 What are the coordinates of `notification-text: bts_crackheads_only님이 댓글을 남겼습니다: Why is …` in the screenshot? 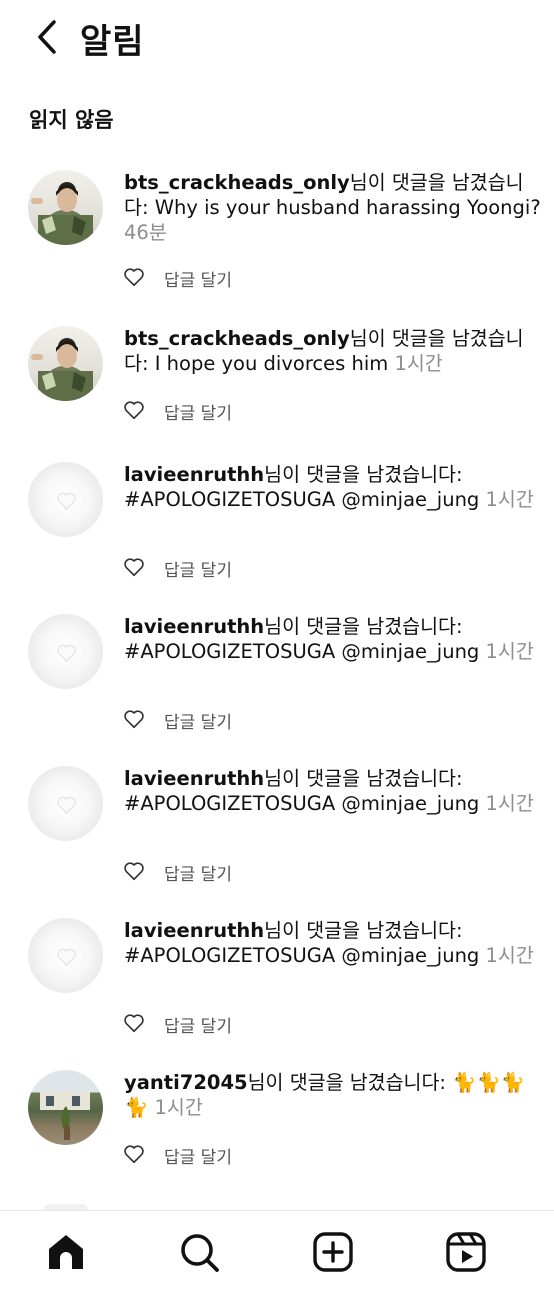 It's located at (334, 207).